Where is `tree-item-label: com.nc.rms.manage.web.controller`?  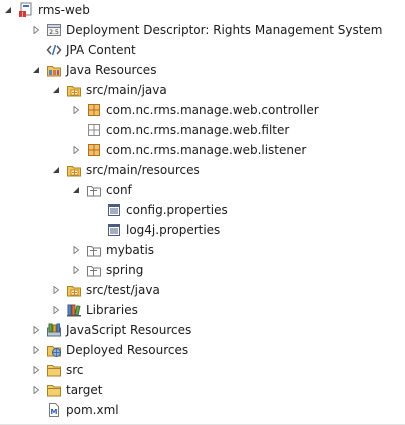
tree-item-label: com.nc.rms.manage.web.controller is located at coordinates (212, 110).